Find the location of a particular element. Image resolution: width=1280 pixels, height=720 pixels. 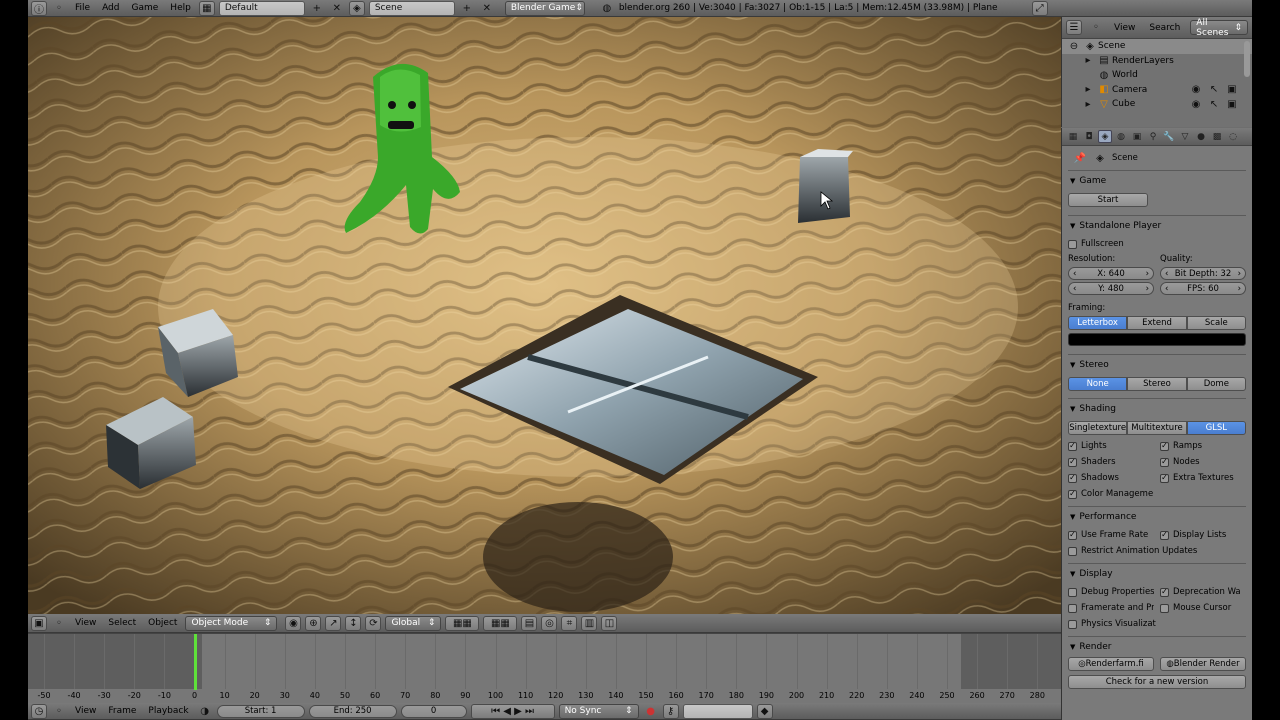

object-tab-icon: ▣ is located at coordinates (1137, 136).